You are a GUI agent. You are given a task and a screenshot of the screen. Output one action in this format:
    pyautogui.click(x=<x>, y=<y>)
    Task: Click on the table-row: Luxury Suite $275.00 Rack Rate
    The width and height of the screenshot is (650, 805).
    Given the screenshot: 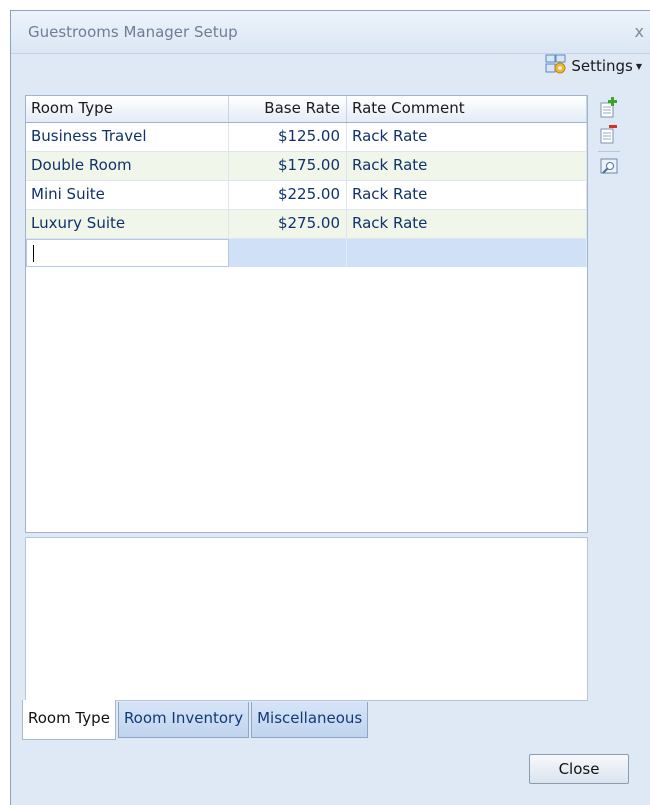 What is the action you would take?
    pyautogui.click(x=306, y=224)
    